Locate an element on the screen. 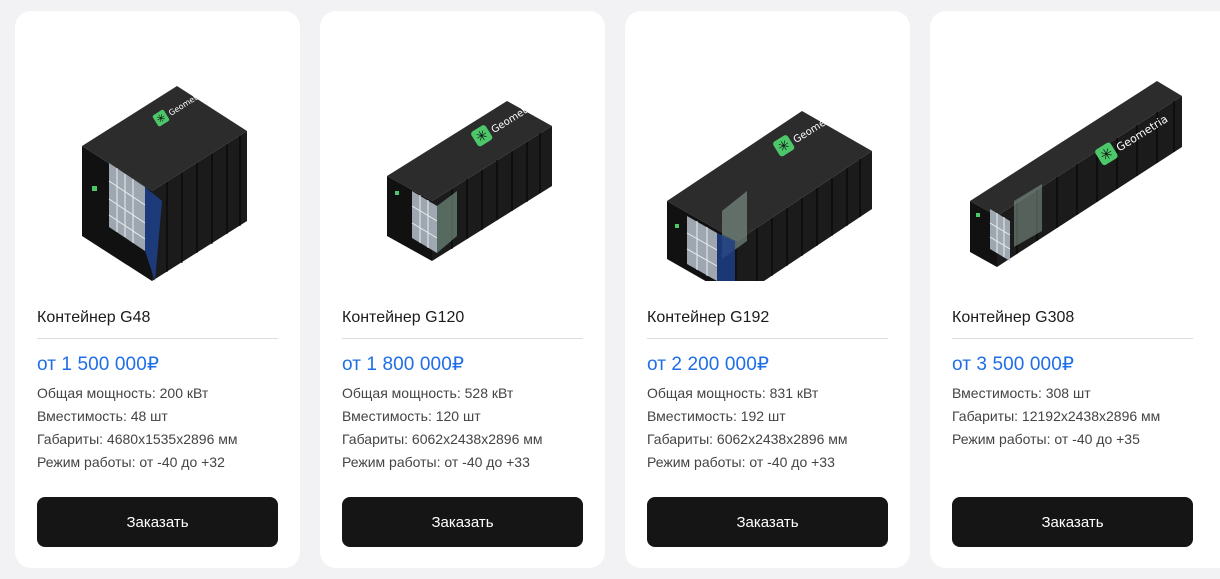  spec-temperature: Режим работы: от -40 до +35 is located at coordinates (1046, 439).